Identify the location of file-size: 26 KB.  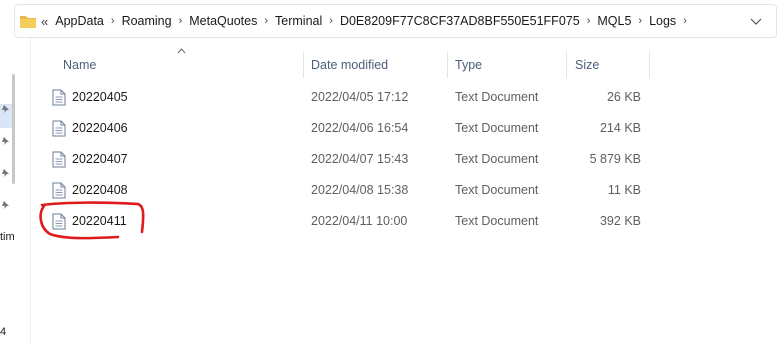
(623, 97).